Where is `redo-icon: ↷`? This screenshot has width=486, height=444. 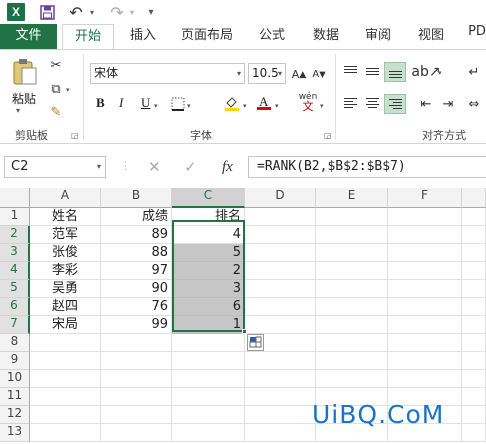 redo-icon: ↷ is located at coordinates (117, 12).